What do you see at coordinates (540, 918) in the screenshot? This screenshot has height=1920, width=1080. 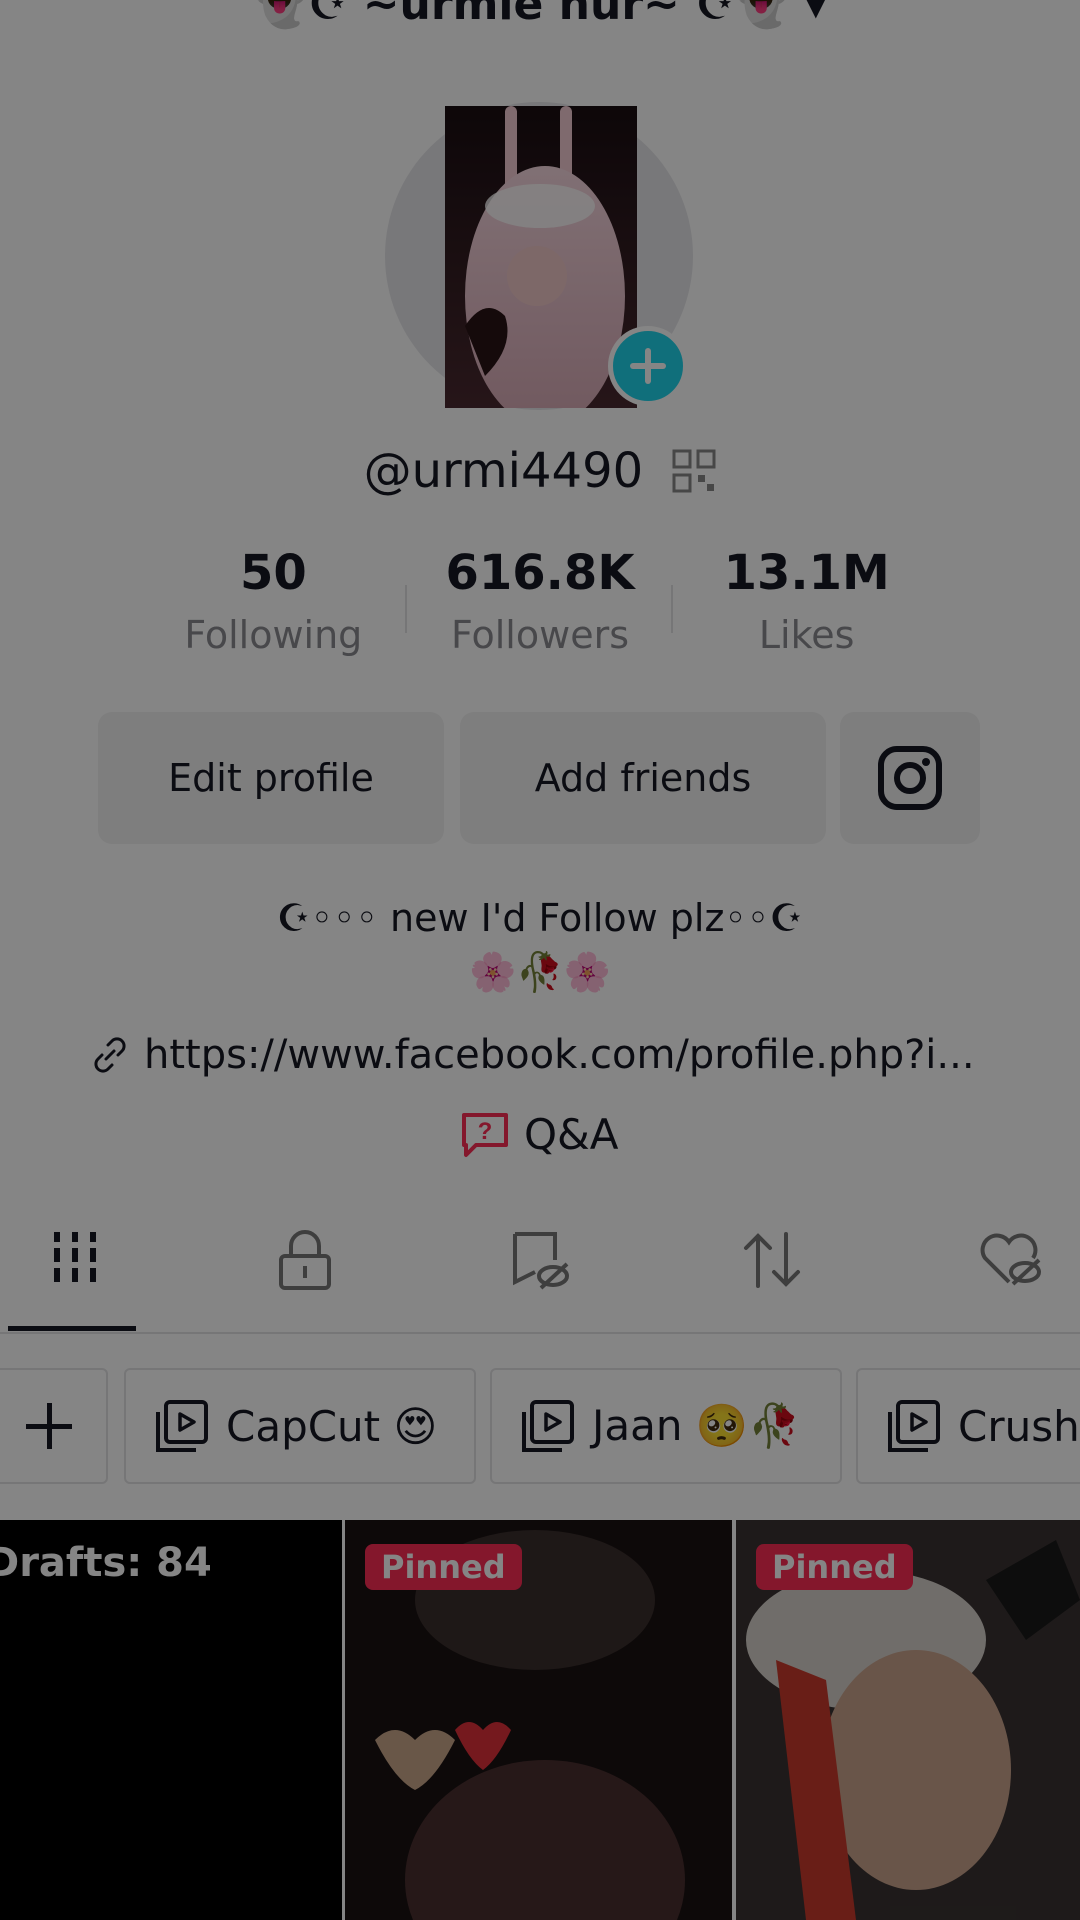 I see `bio-text: ☪◦◦◦ new I'd Follow plz◦◦☪` at bounding box center [540, 918].